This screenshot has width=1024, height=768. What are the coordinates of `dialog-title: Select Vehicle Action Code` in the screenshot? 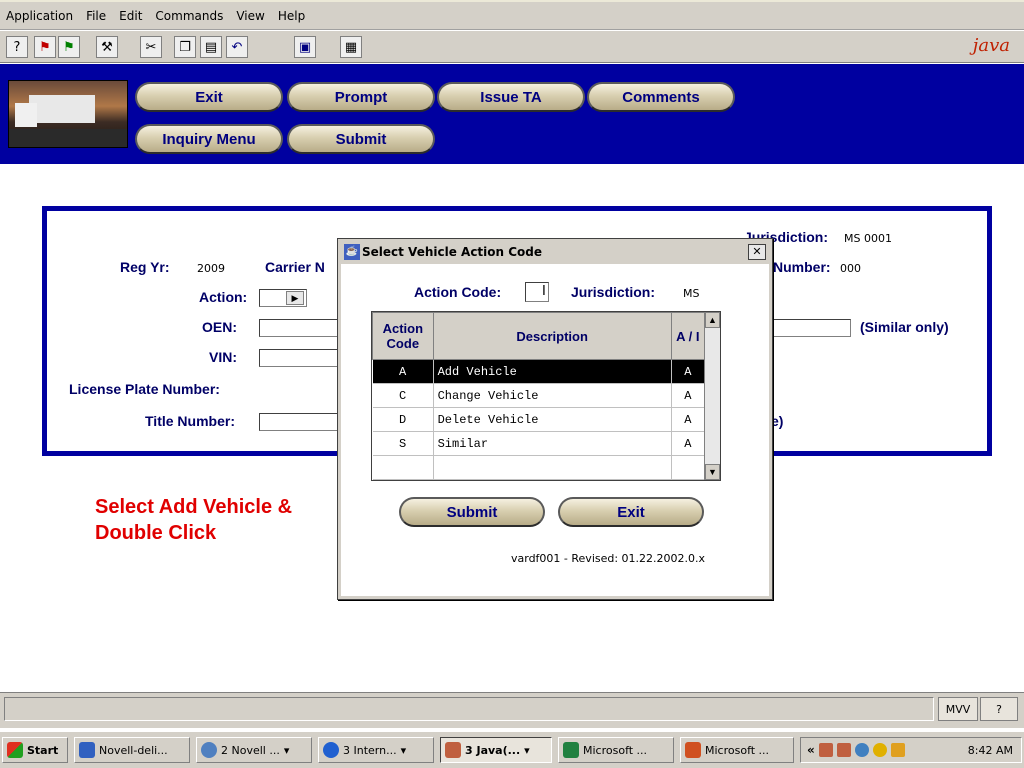 It's located at (452, 252).